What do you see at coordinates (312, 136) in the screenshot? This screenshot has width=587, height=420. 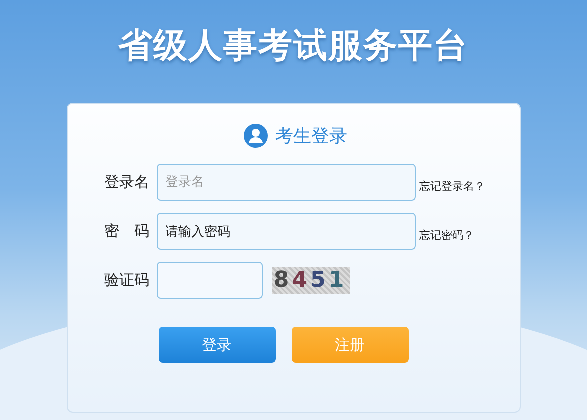 I see `login-heading: 考生登录` at bounding box center [312, 136].